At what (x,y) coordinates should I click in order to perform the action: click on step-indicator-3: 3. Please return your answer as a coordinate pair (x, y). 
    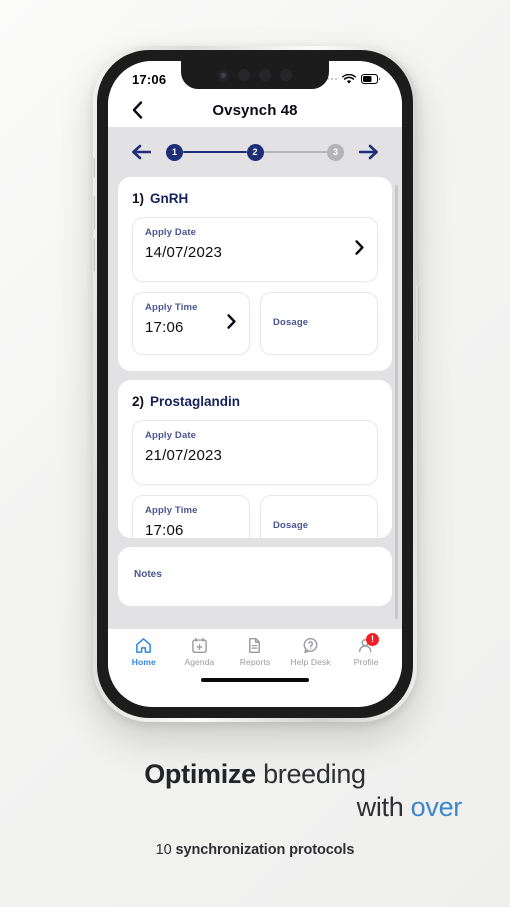
    Looking at the image, I should click on (335, 152).